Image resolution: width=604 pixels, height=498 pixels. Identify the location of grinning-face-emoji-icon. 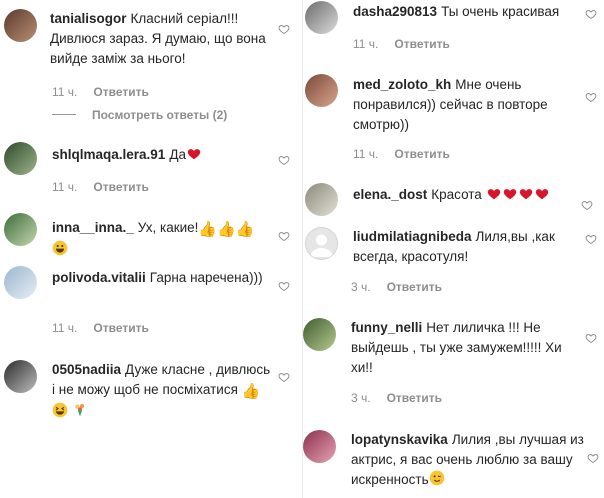
(60, 248).